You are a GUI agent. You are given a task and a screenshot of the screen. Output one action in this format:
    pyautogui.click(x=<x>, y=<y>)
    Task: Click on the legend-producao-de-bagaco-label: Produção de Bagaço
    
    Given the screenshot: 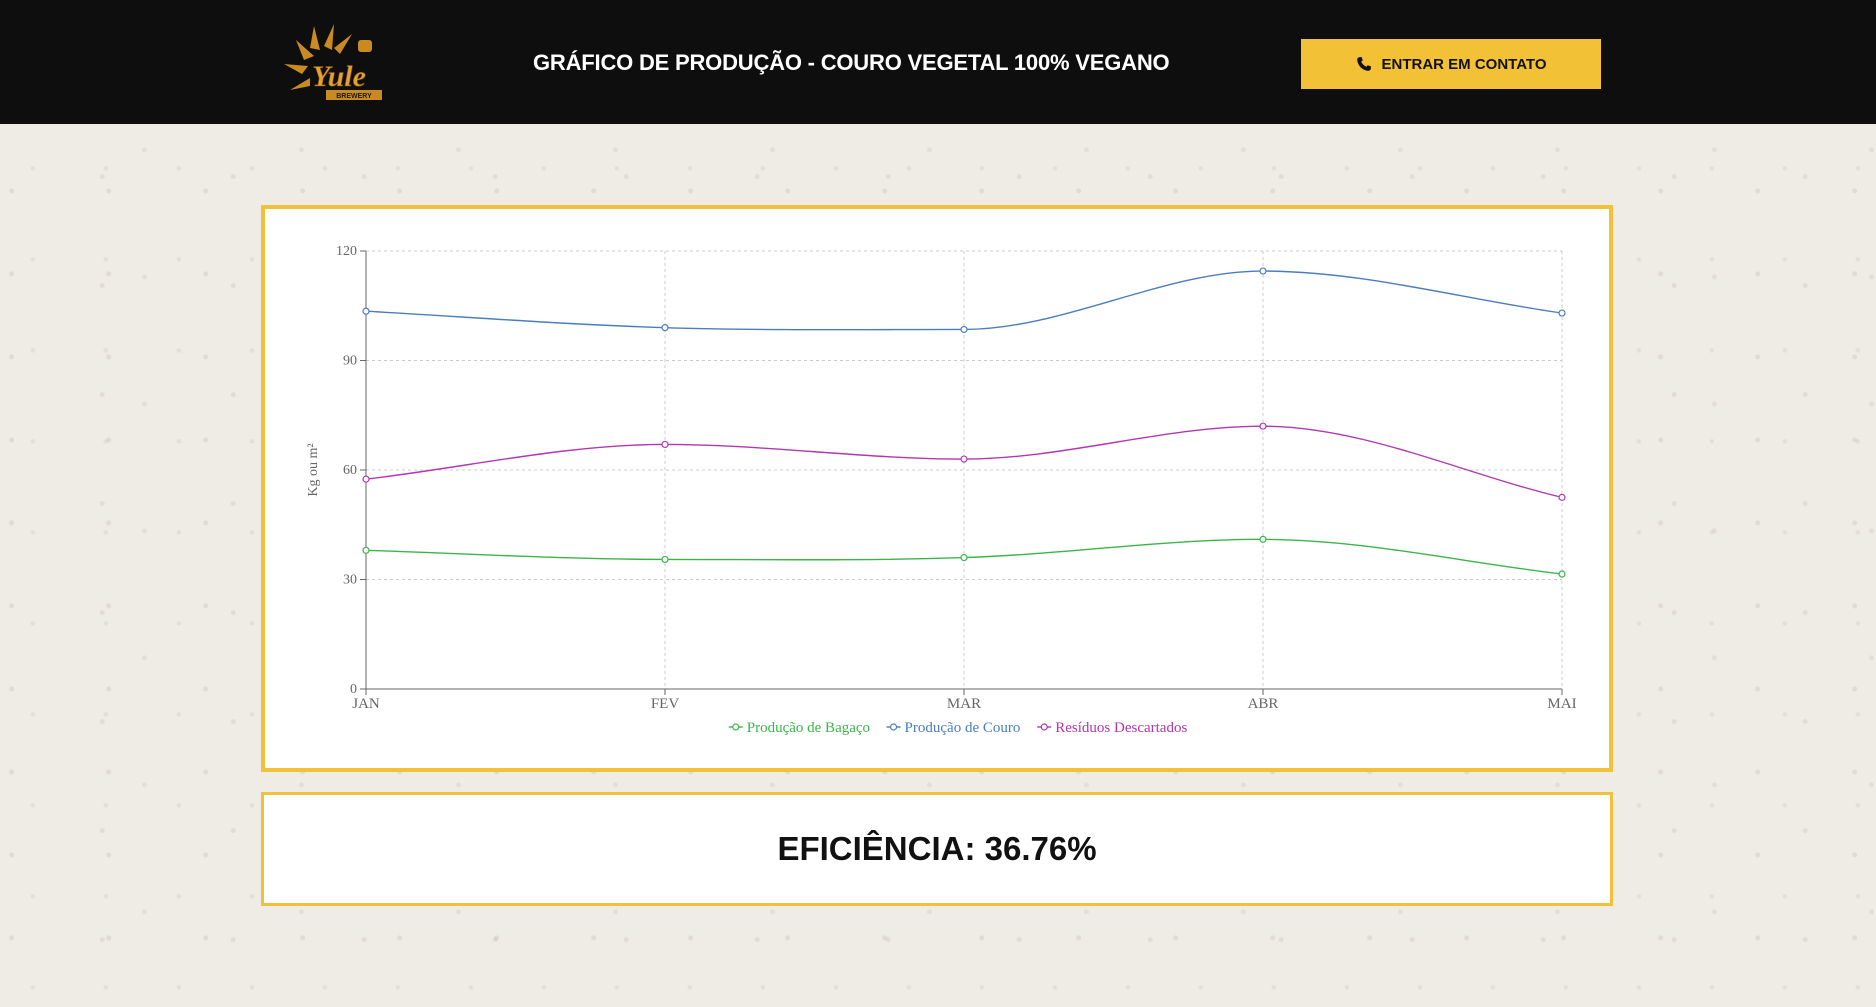 What is the action you would take?
    pyautogui.click(x=808, y=728)
    